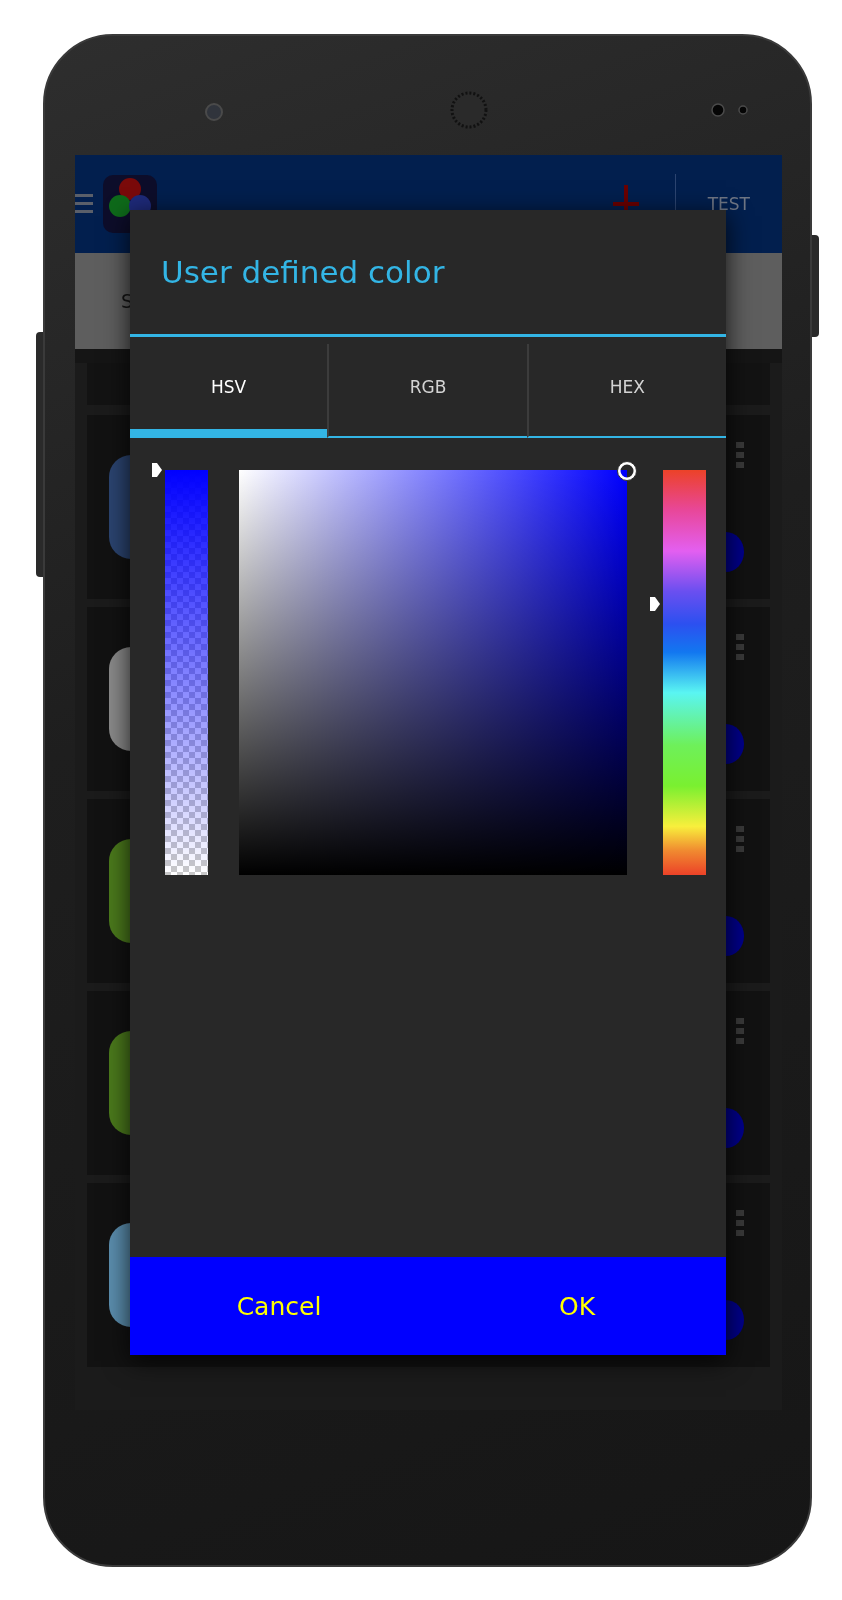  Describe the element at coordinates (427, 391) in the screenshot. I see `mode-tab: RGB` at that location.